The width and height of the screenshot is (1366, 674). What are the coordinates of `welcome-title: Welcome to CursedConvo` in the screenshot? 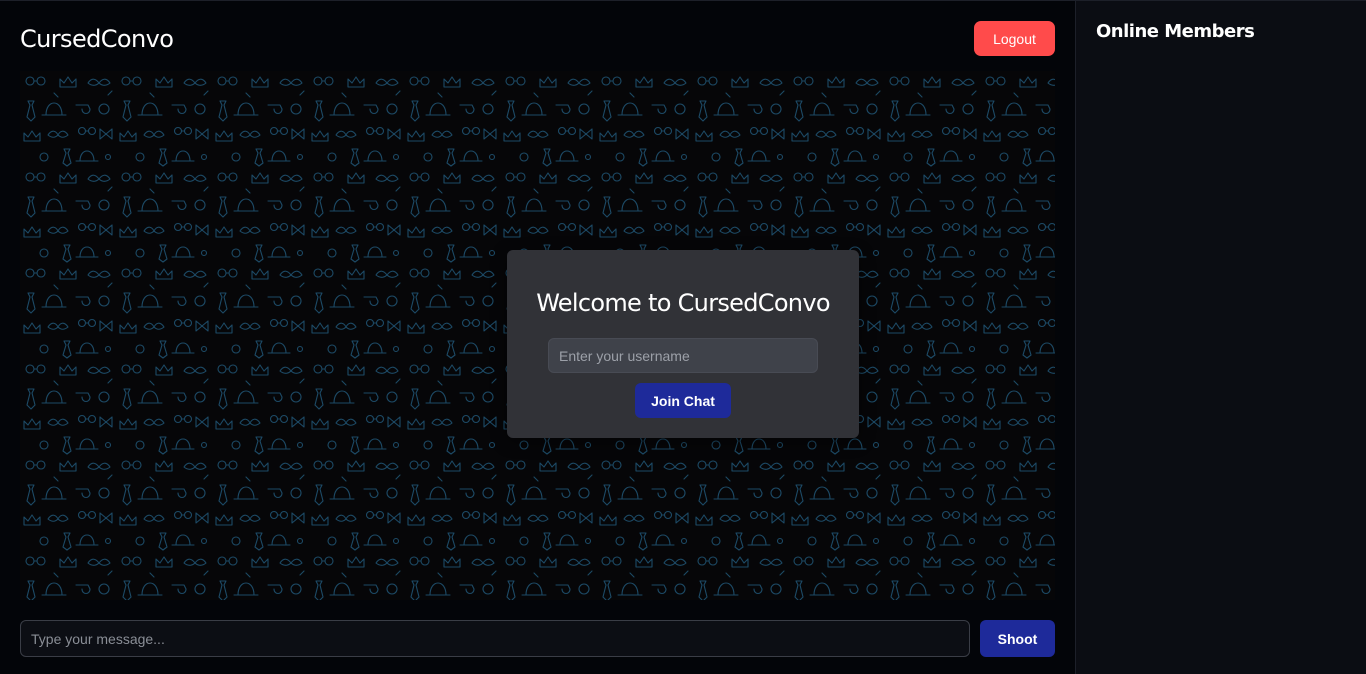 It's located at (683, 303).